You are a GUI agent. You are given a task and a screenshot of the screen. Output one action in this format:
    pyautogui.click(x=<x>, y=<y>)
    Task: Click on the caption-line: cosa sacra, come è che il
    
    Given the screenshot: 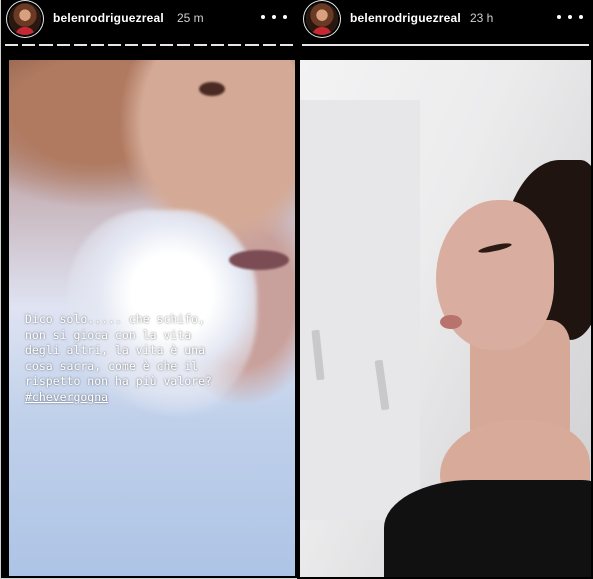 What is the action you would take?
    pyautogui.click(x=112, y=365)
    